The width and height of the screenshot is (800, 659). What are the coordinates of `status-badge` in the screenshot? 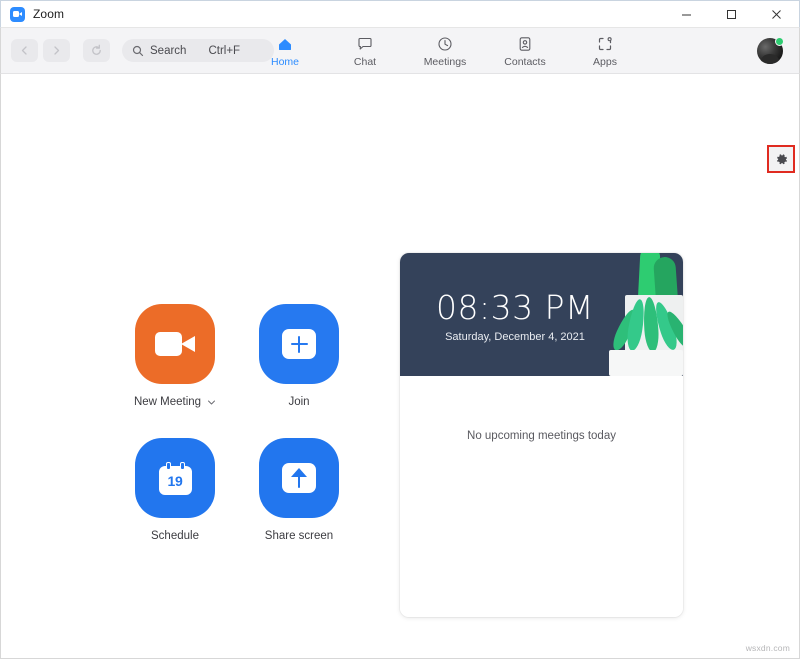 It's located at (779, 41).